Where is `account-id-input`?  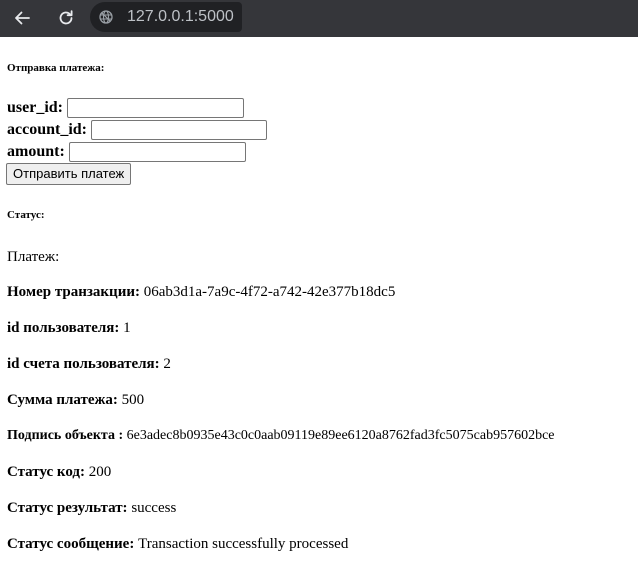
account-id-input is located at coordinates (179, 130).